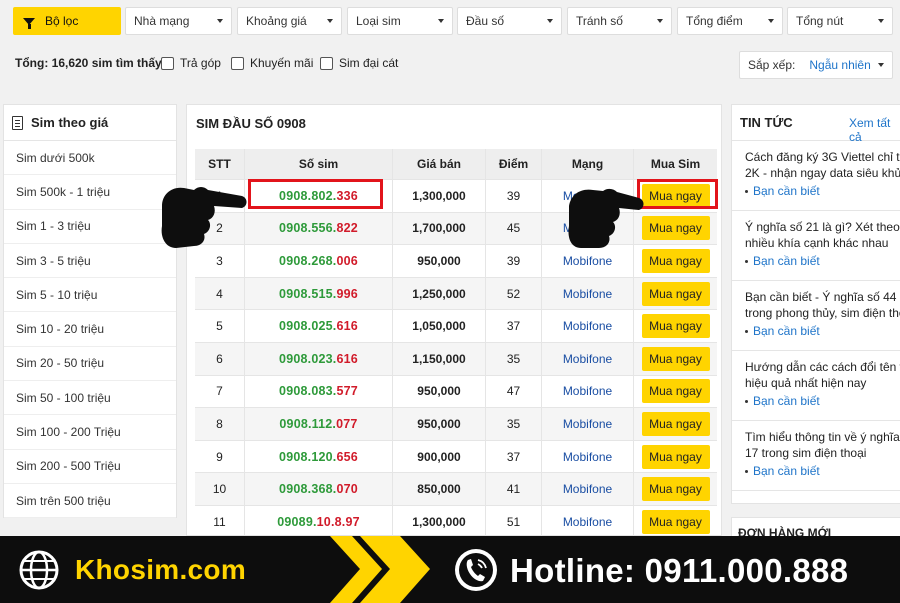 This screenshot has width=900, height=603. I want to click on checkbox-promotion: Khuyến mãi, so click(272, 63).